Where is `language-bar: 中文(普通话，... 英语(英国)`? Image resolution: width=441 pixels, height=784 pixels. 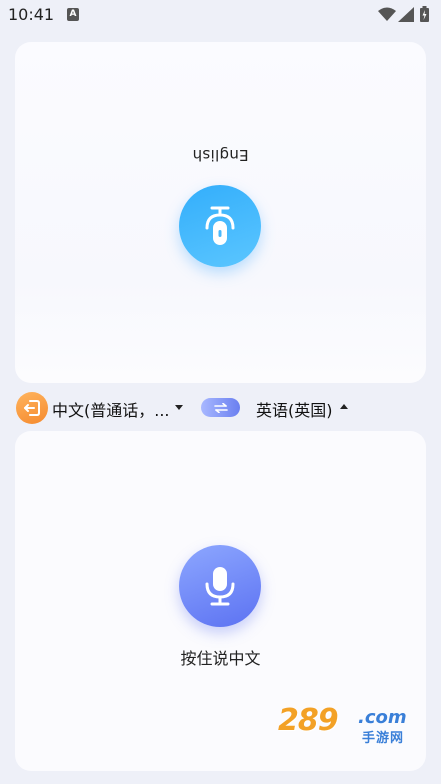
language-bar: 中文(普通话，... 英语(英国) is located at coordinates (220, 407).